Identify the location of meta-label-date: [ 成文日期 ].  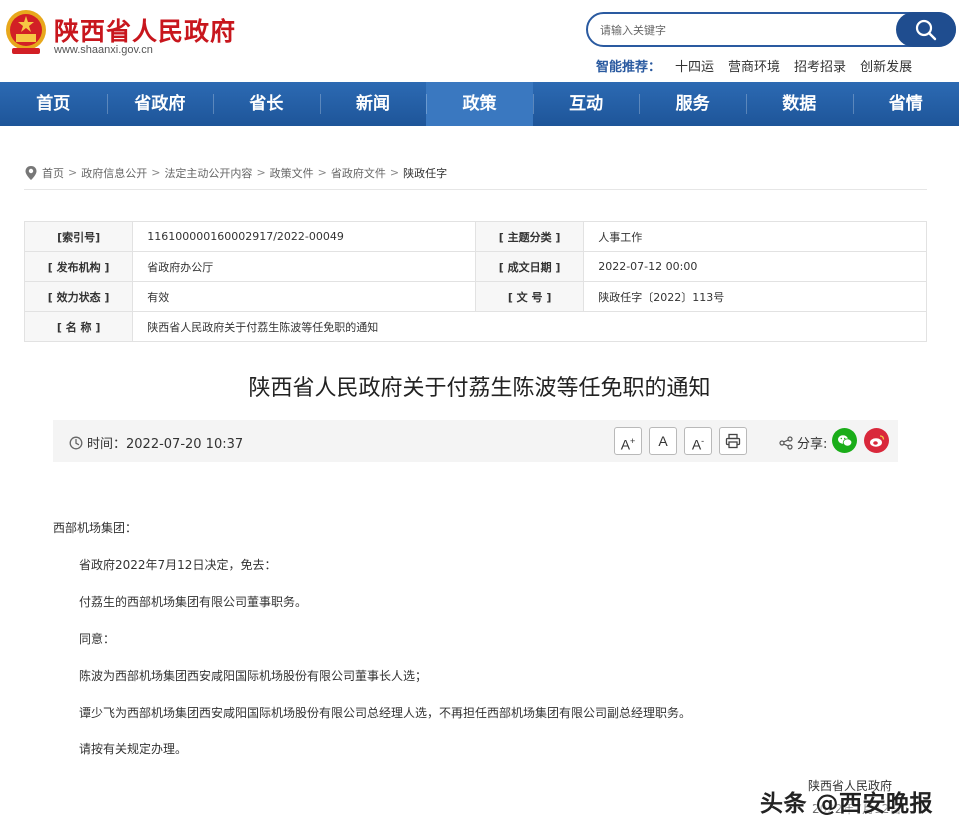
(529, 266).